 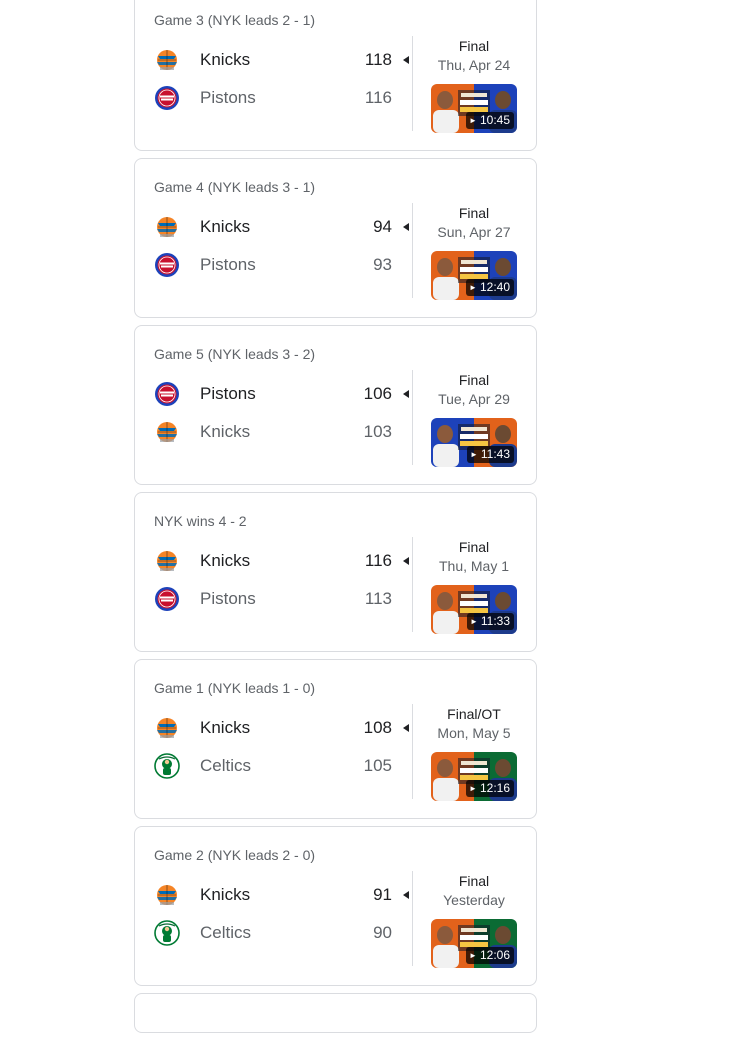 What do you see at coordinates (495, 454) in the screenshot?
I see `video-duration-text: 11:43` at bounding box center [495, 454].